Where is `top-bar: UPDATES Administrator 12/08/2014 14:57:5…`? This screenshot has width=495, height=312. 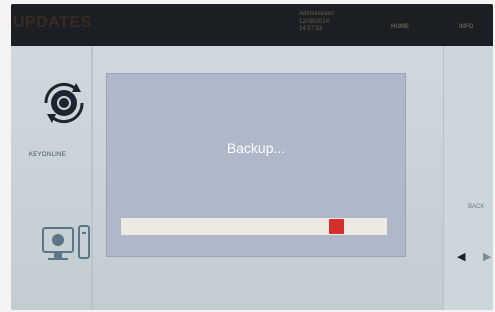 top-bar: UPDATES Administrator 12/08/2014 14:57:5… is located at coordinates (252, 25).